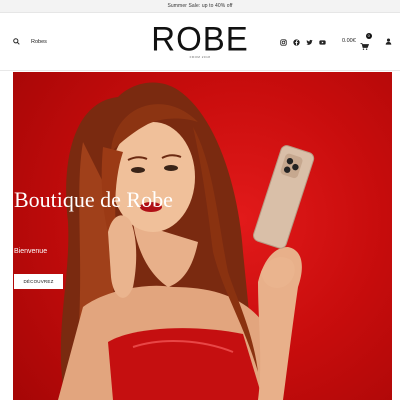  I want to click on site-logo: ROBE FROM 2018, so click(200, 39).